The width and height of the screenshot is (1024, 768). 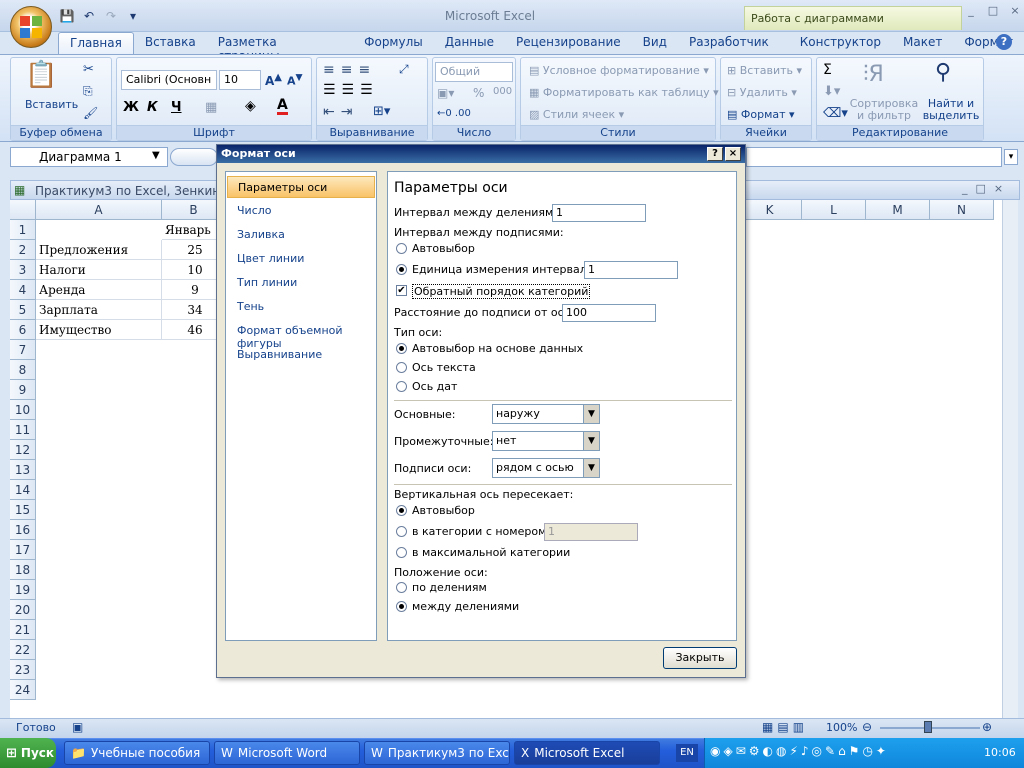 I want to click on format-painter-icon: 🖌, so click(x=90, y=113).